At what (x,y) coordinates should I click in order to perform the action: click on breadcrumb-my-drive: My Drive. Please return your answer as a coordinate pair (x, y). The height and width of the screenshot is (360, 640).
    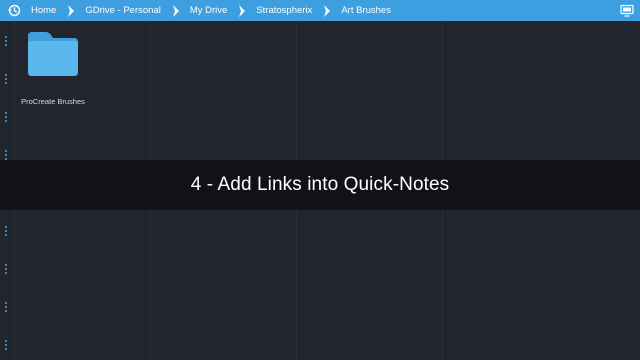
    Looking at the image, I should click on (208, 10).